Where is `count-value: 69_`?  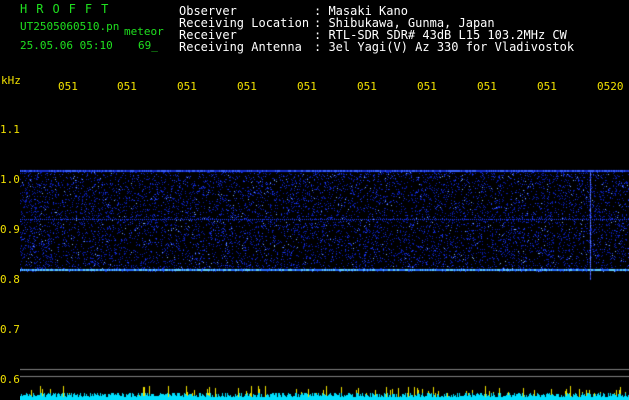
count-value: 69_ is located at coordinates (148, 45).